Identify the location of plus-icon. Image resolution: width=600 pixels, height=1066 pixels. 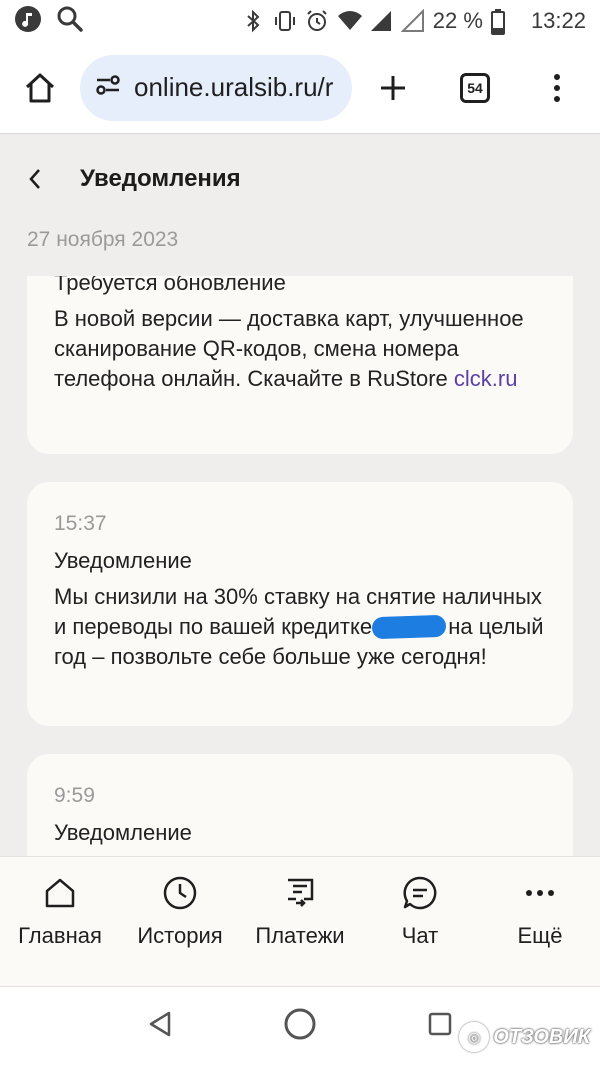
(393, 87).